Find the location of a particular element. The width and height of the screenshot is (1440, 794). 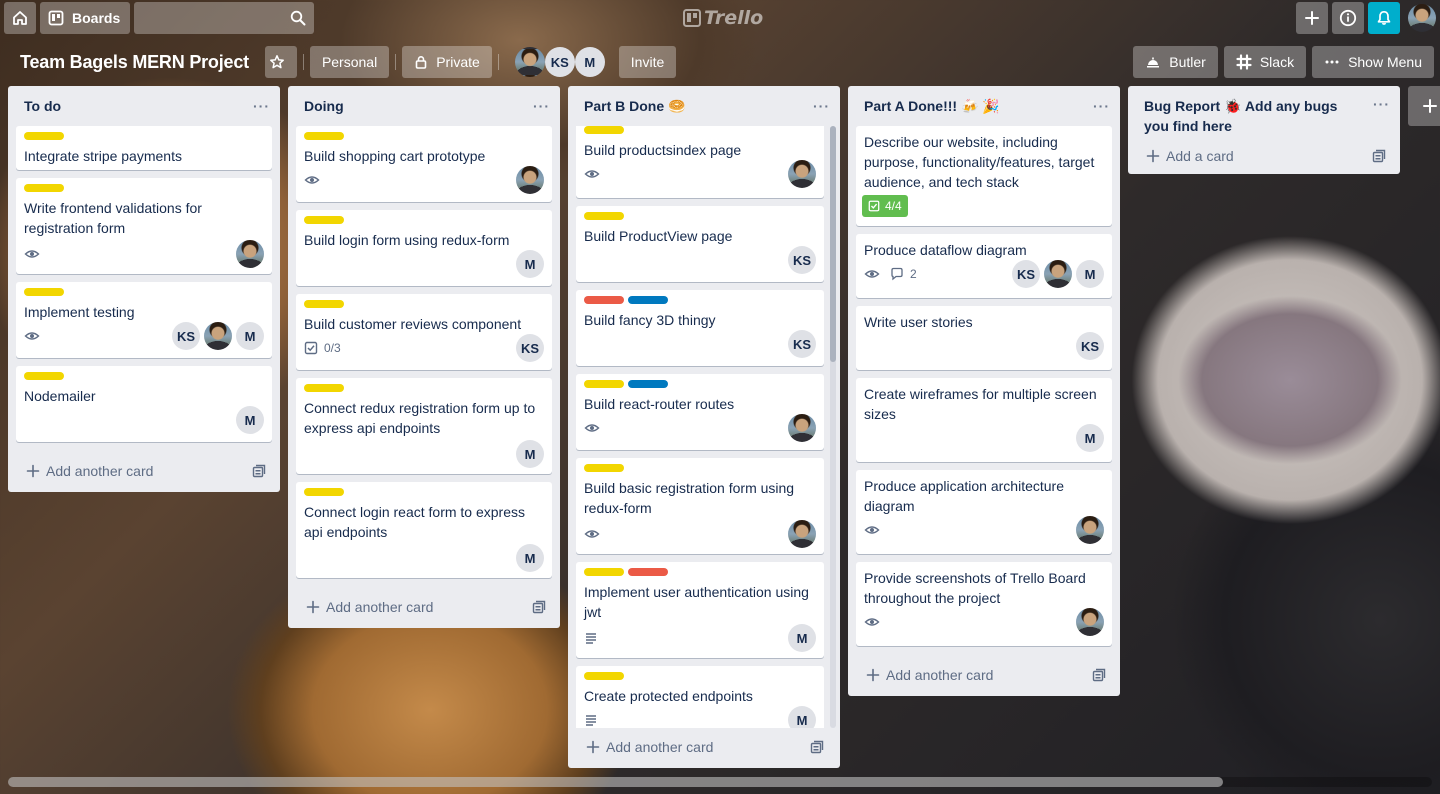

card: Produce dataflow diagram 2 KS M is located at coordinates (984, 266).